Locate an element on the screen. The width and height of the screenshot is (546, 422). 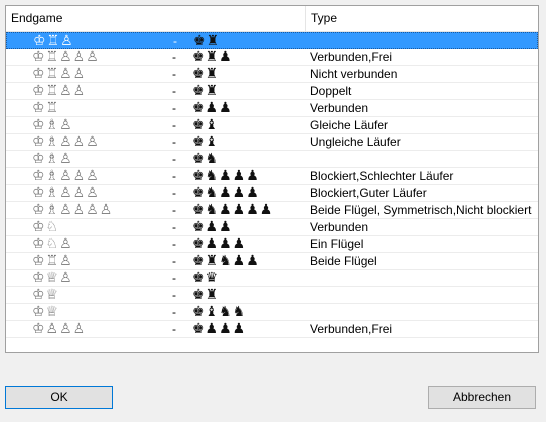
type-cell: Ungleiche Läufer is located at coordinates (355, 142).